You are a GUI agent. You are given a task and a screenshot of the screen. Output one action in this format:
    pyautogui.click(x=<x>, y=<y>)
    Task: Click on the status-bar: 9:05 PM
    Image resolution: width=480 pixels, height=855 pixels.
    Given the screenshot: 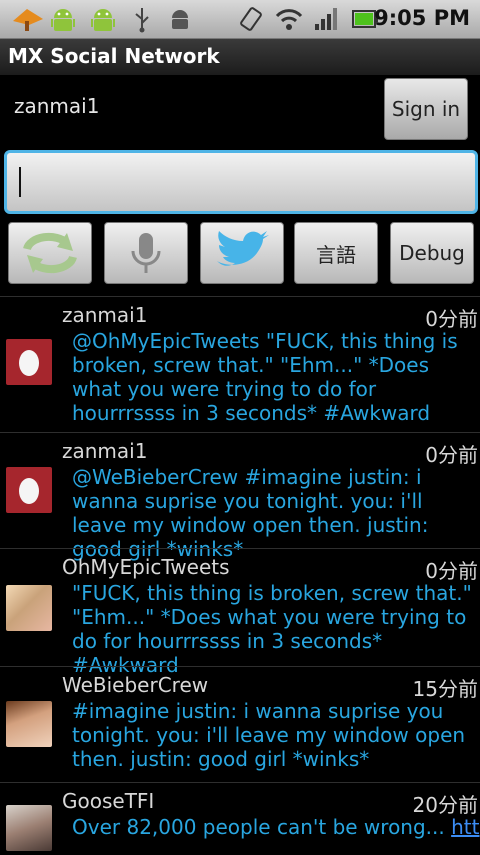 What is the action you would take?
    pyautogui.click(x=240, y=19)
    